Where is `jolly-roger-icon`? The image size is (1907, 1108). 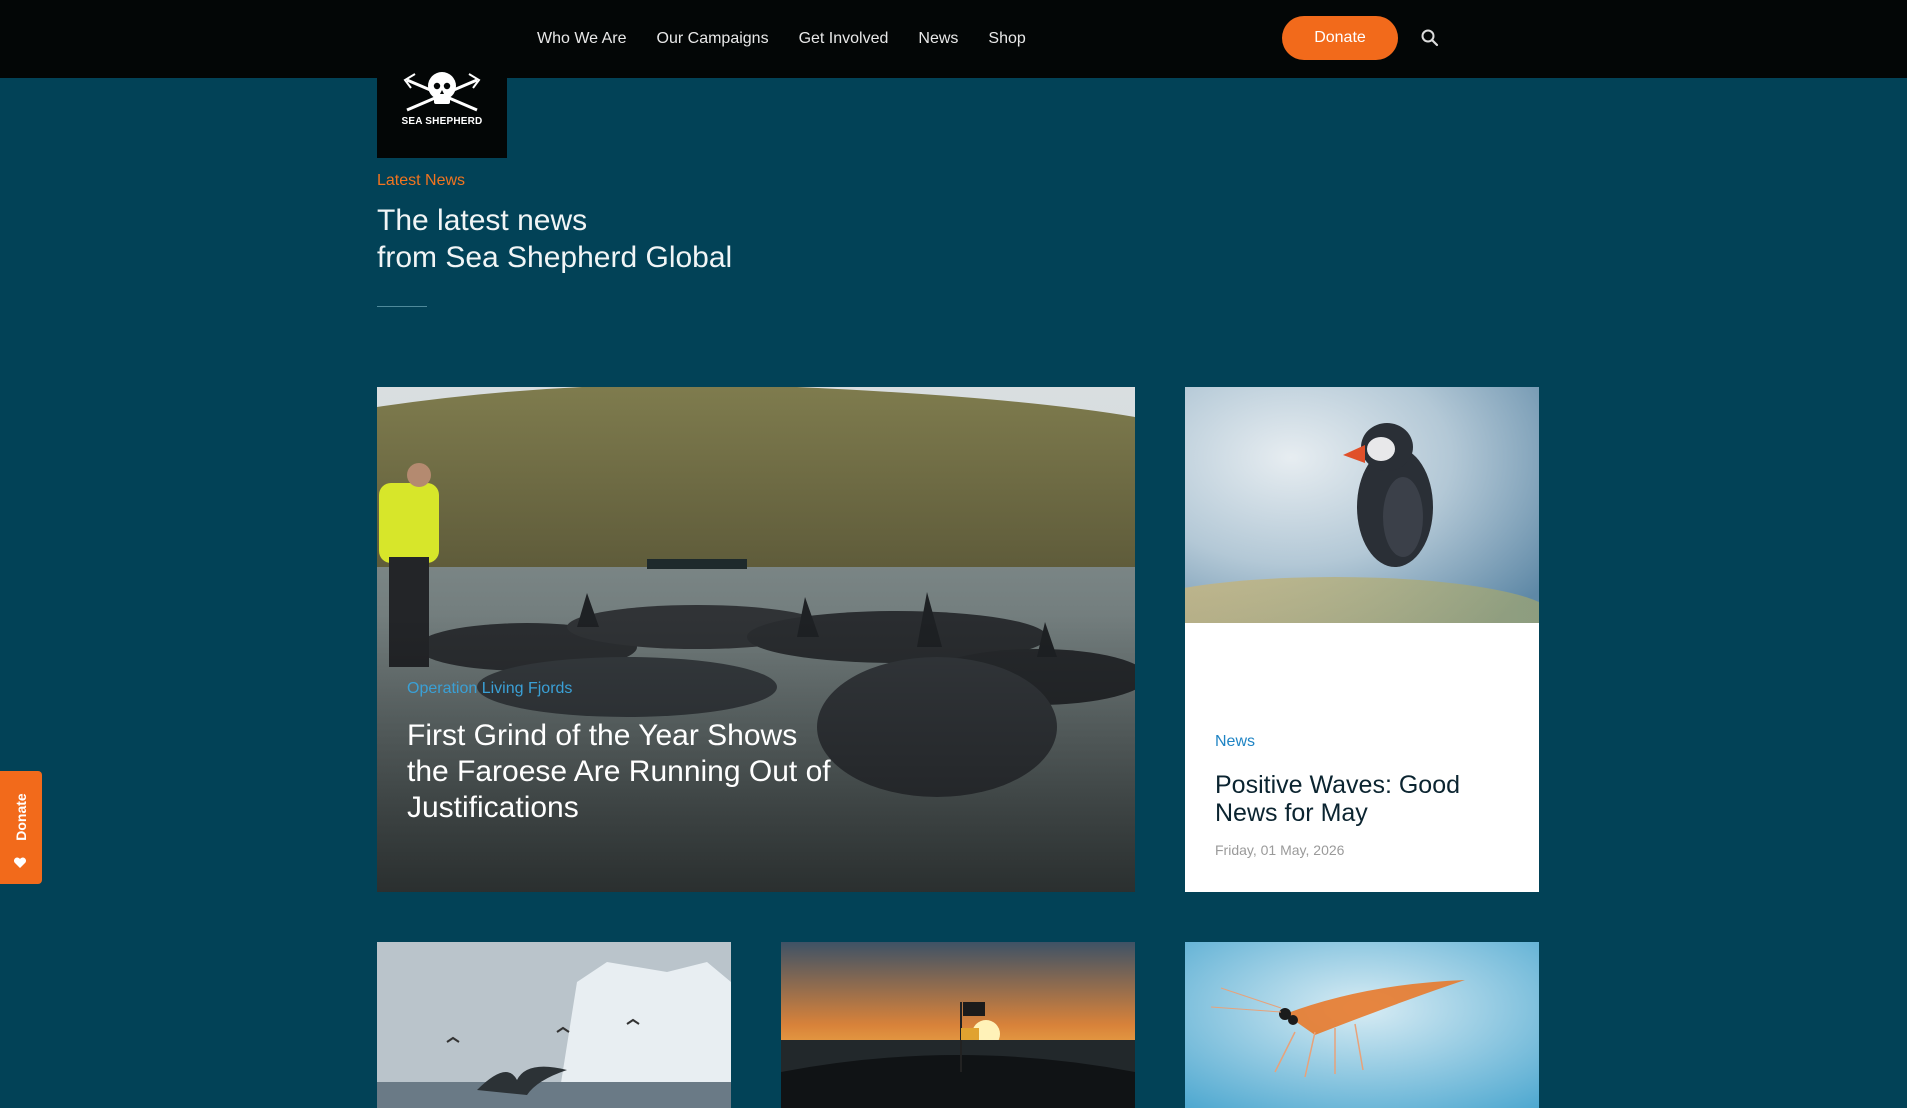
jolly-roger-icon is located at coordinates (442, 92).